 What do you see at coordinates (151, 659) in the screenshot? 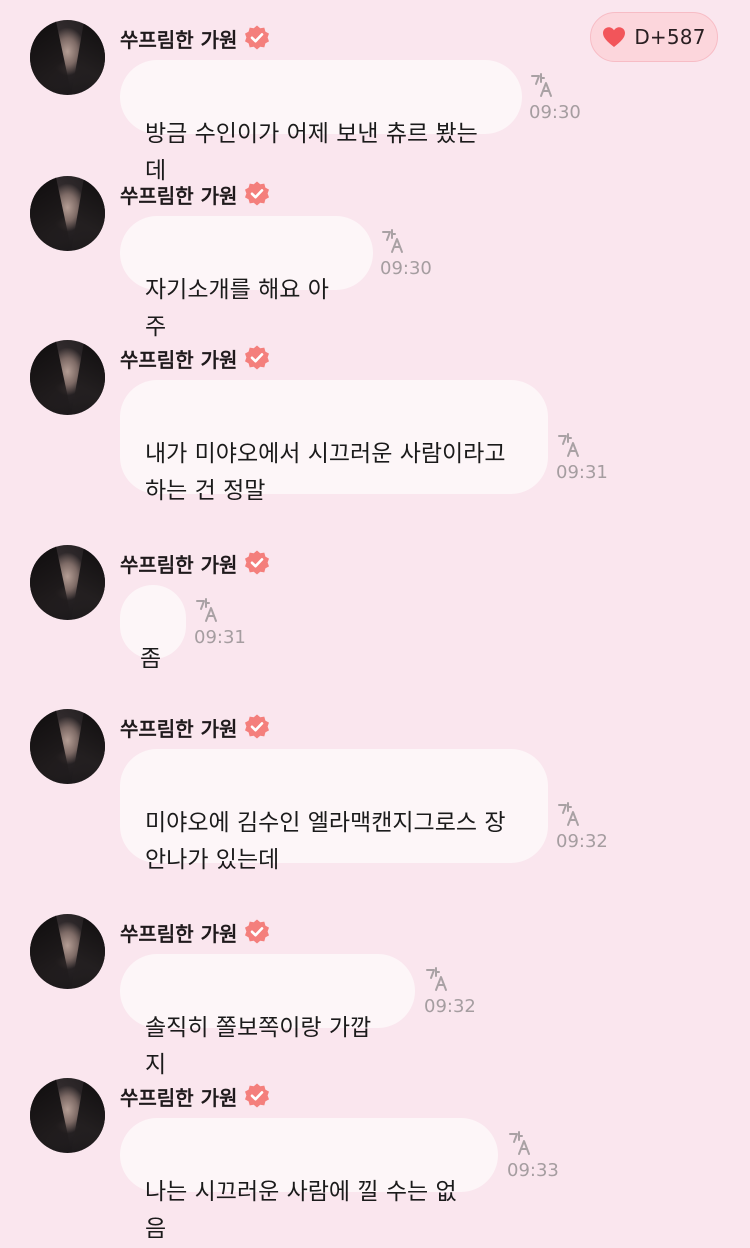
I see `message-text: 좀` at bounding box center [151, 659].